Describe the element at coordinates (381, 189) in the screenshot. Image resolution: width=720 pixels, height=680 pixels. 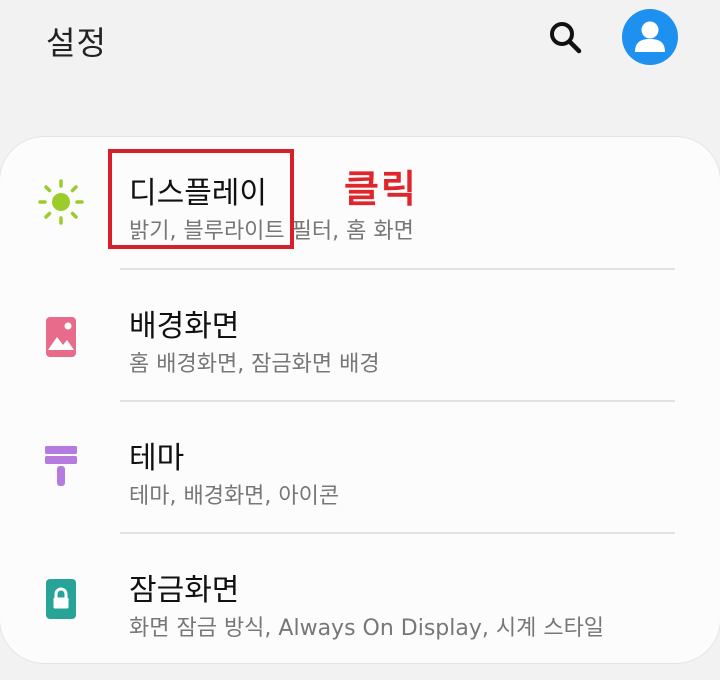
I see `click-annotation: 클릭` at that location.